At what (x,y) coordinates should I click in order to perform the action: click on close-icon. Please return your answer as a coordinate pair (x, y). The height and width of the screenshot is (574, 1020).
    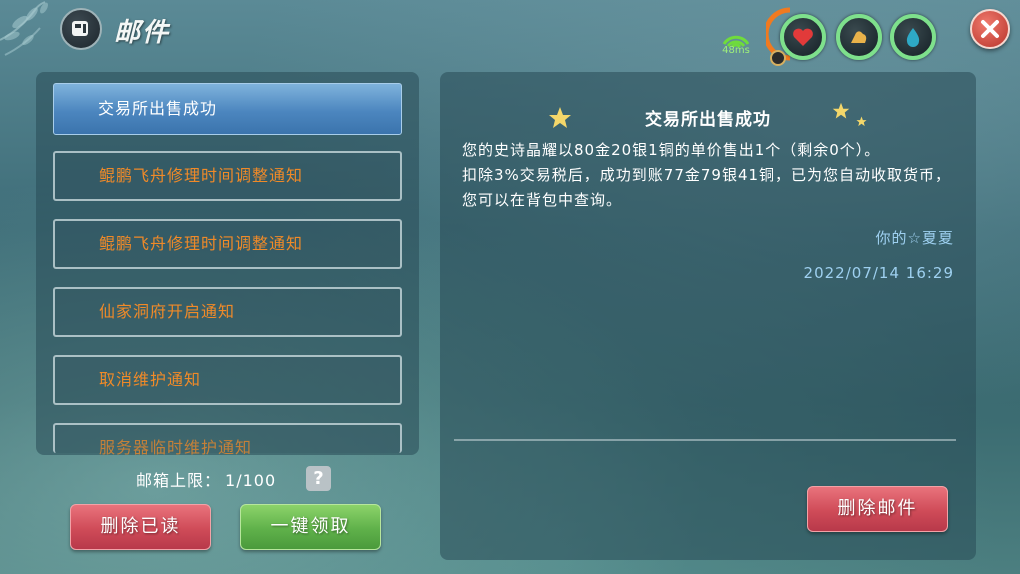
    Looking at the image, I should click on (990, 29).